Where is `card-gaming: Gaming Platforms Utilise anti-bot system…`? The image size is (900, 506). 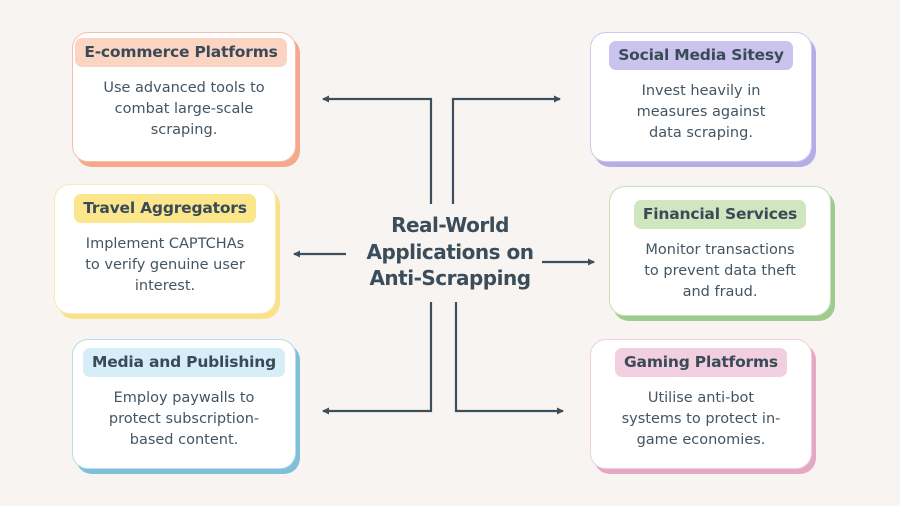
card-gaming: Gaming Platforms Utilise anti-bot system… is located at coordinates (701, 404).